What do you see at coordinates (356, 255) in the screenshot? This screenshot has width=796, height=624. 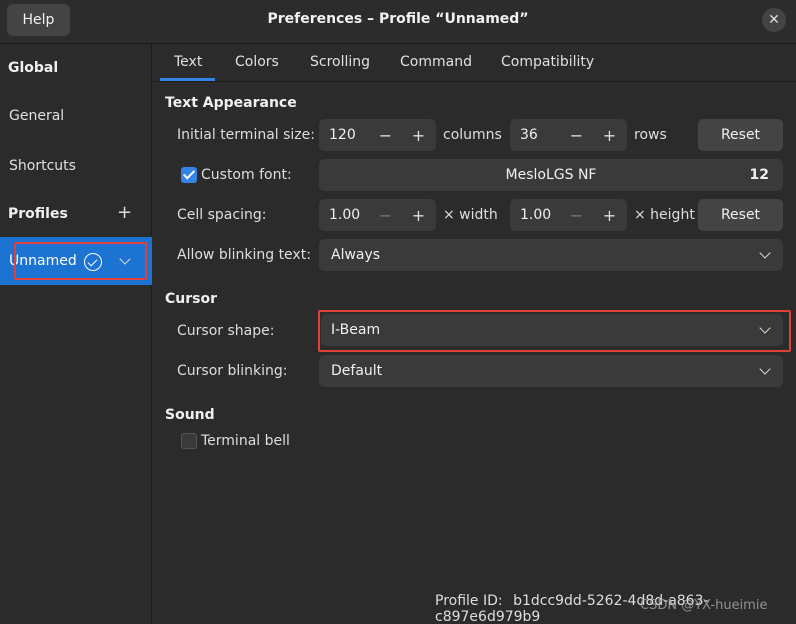 I see `blinking-text-value: Always` at bounding box center [356, 255].